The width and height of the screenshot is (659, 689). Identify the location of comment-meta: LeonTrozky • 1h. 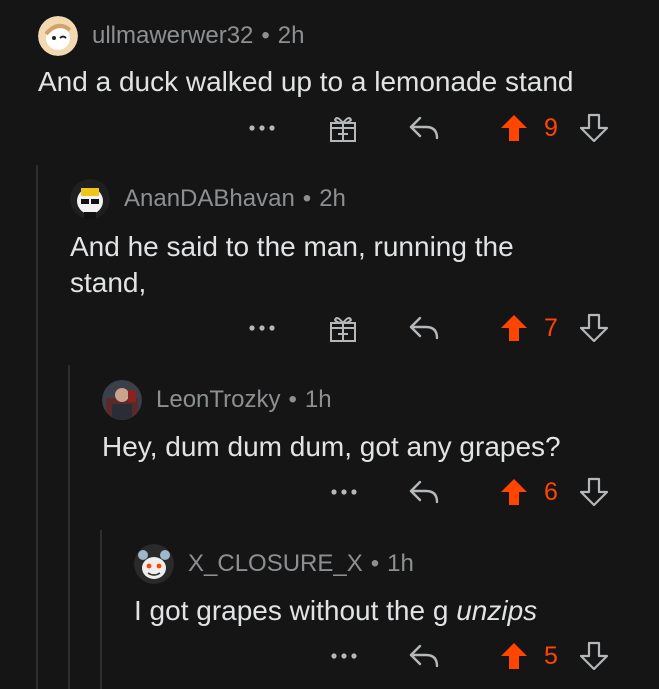
(244, 400).